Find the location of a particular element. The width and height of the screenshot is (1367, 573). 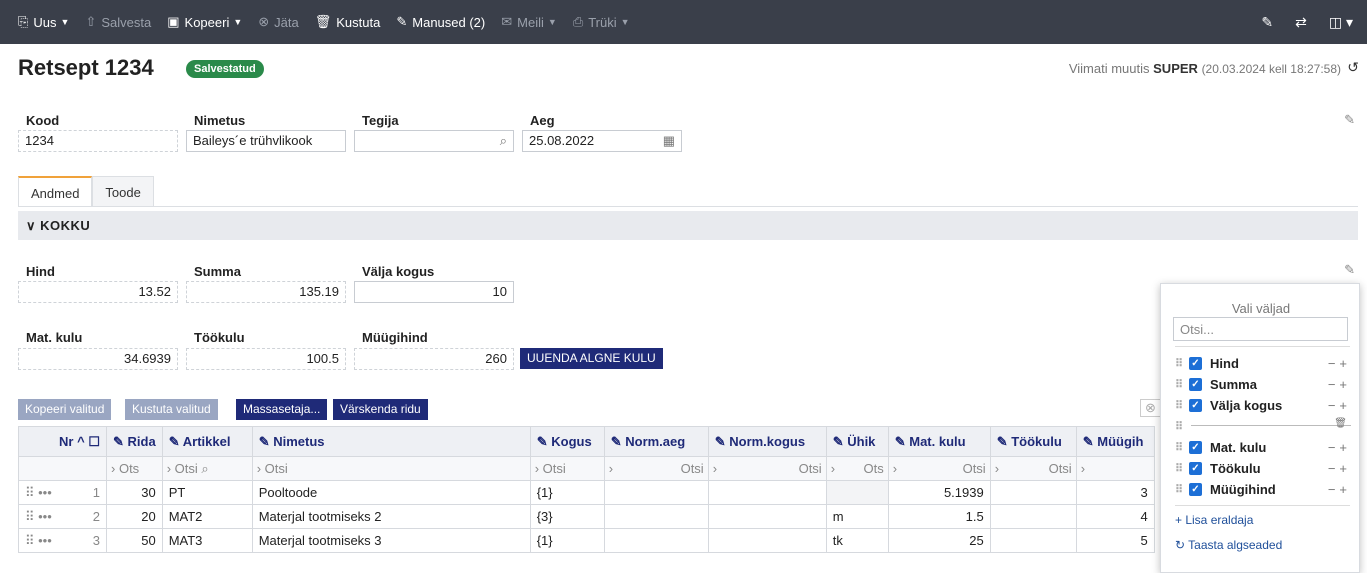

new-button: ⎘ Uus ▼ is located at coordinates (43, 22).